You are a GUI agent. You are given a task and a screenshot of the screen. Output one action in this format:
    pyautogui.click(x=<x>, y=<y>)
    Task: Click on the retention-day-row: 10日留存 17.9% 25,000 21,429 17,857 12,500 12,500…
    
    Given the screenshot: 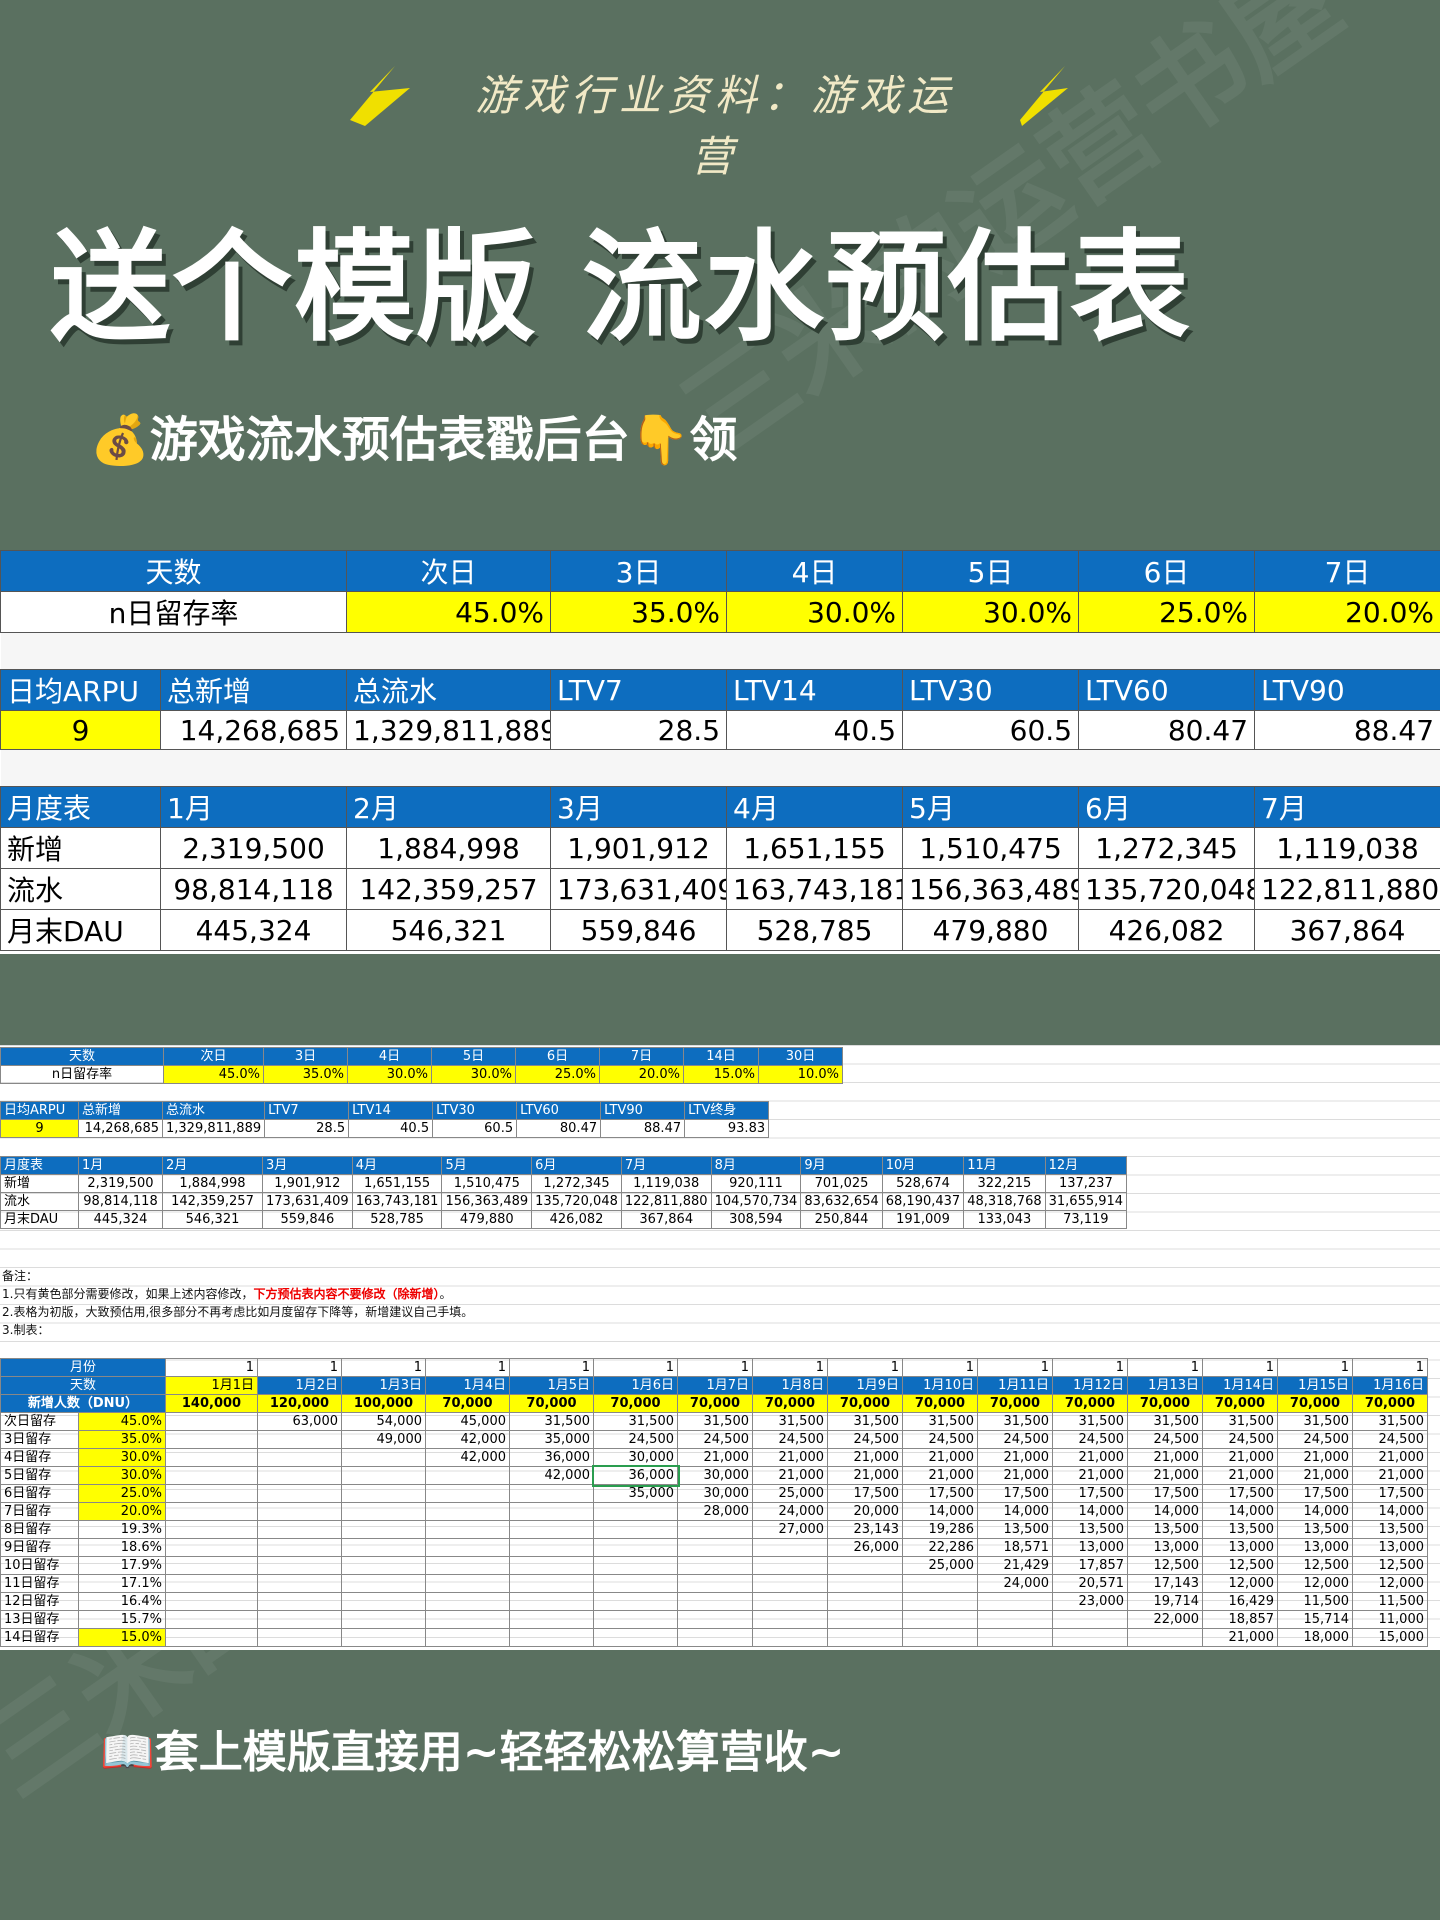 What is the action you would take?
    pyautogui.click(x=714, y=1565)
    